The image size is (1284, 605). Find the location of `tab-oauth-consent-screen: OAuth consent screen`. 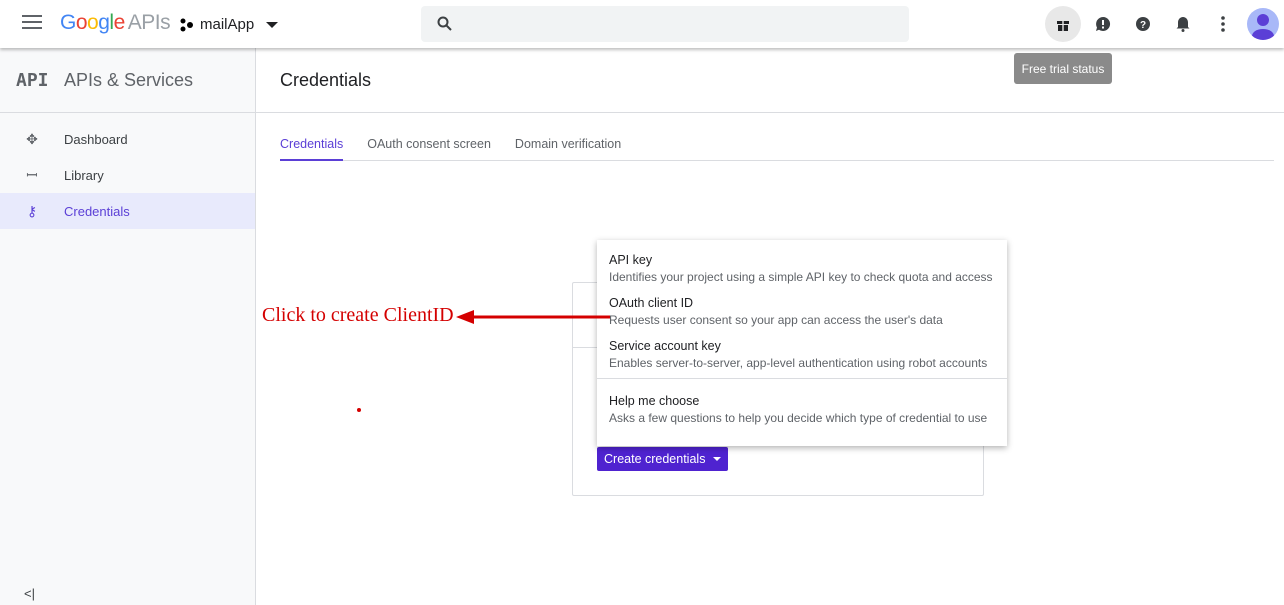

tab-oauth-consent-screen: OAuth consent screen is located at coordinates (429, 144).